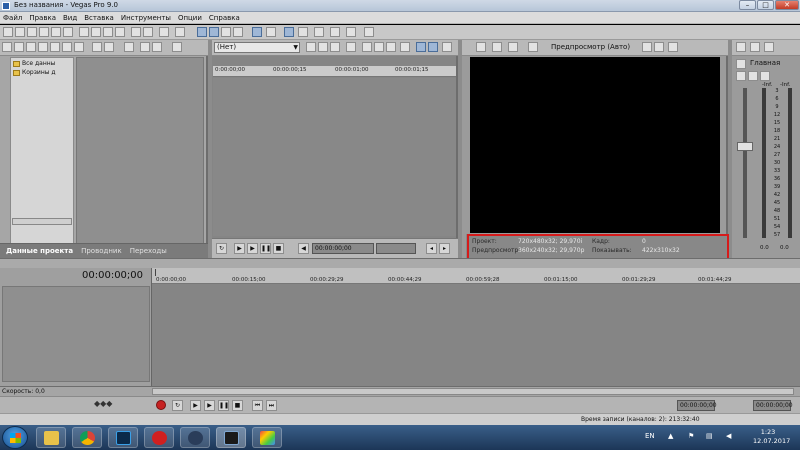 This screenshot has width=800, height=450. I want to click on save-as-icon, so click(44, 32).